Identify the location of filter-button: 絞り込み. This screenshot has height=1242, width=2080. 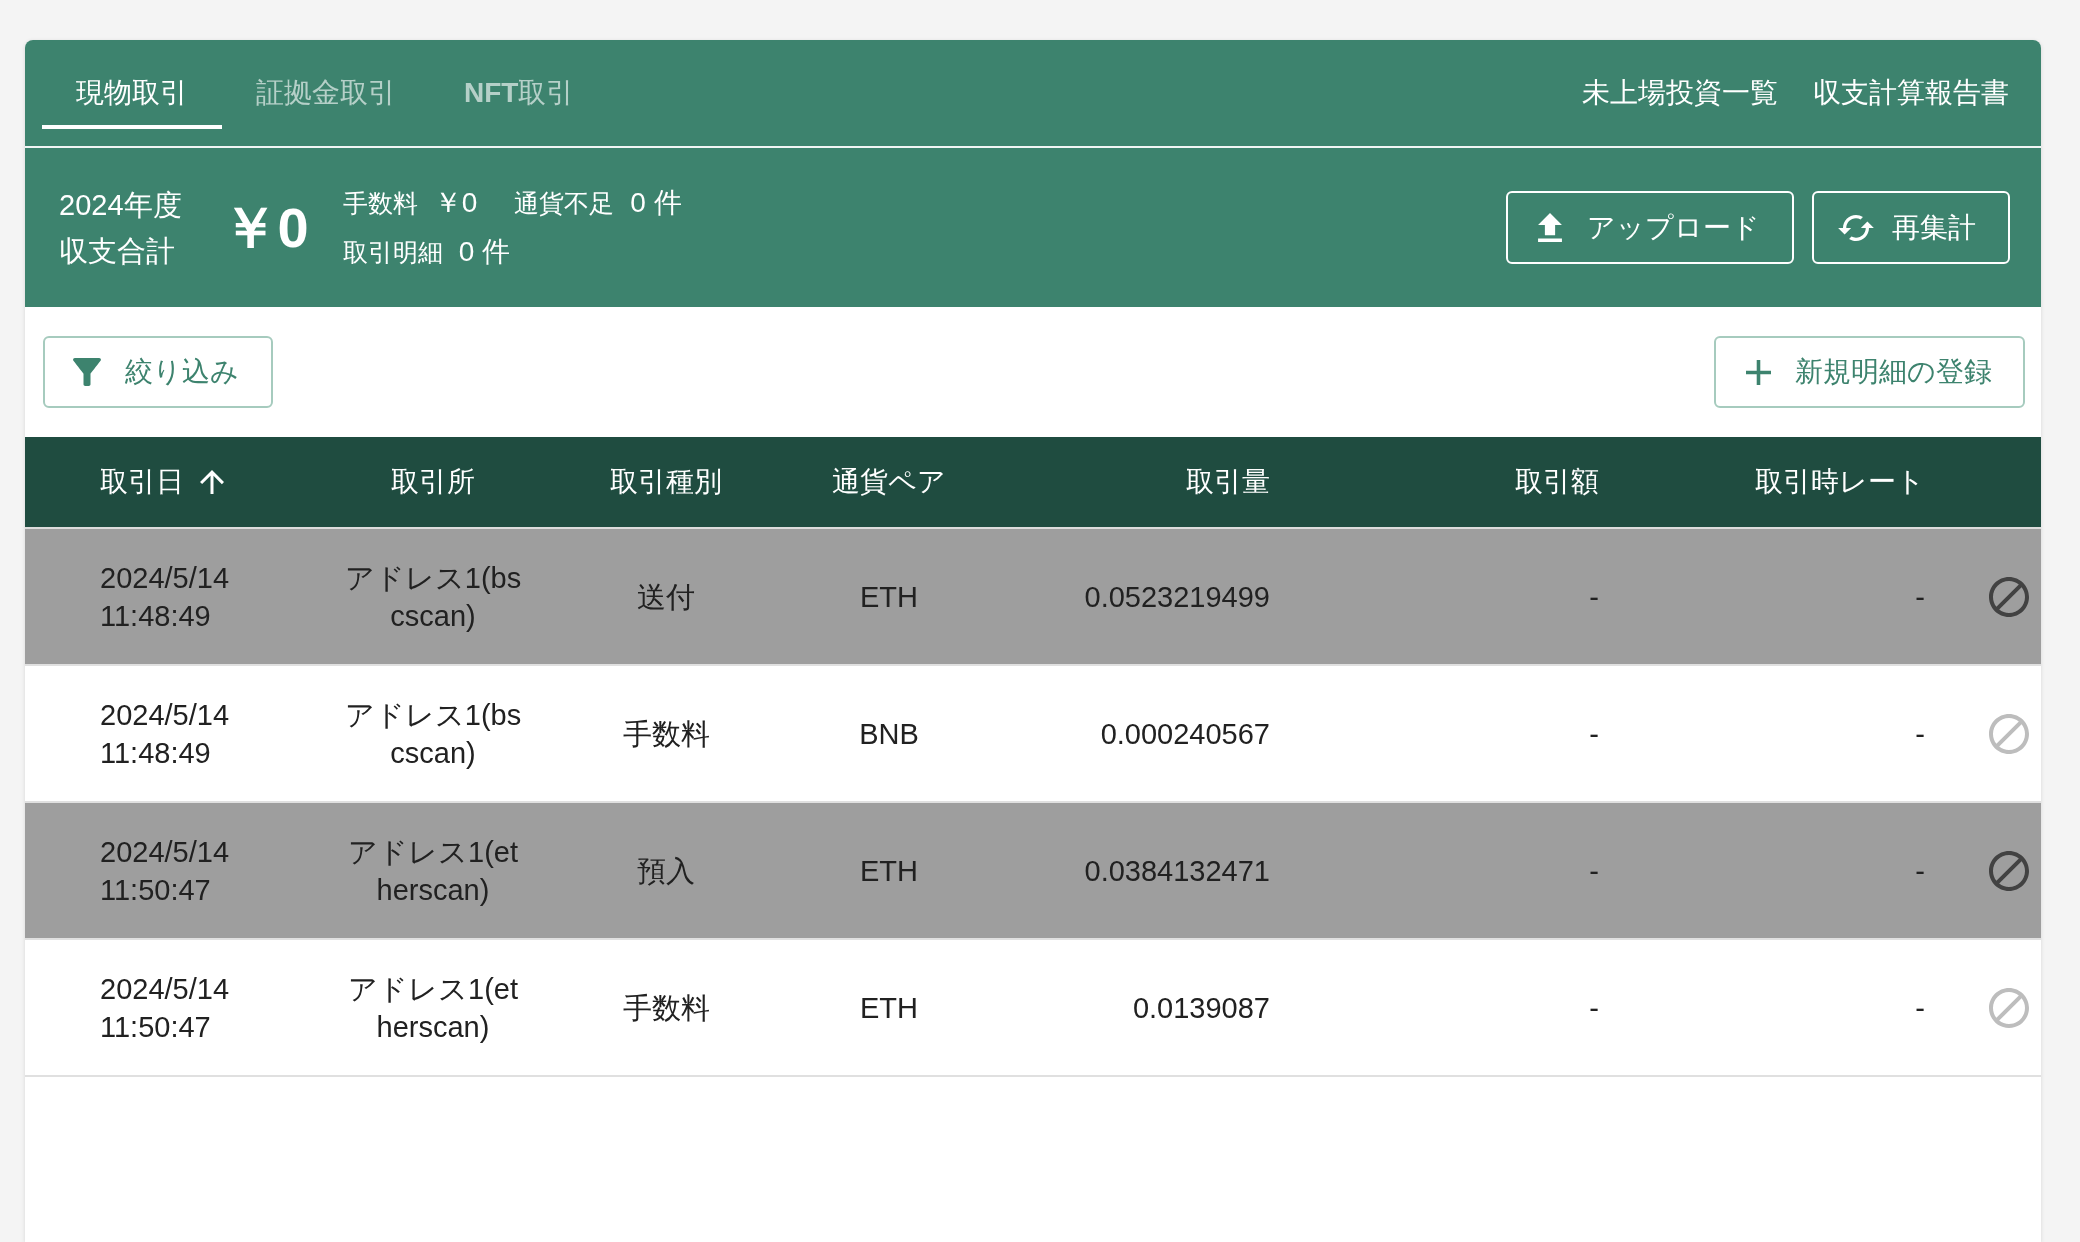
(158, 372).